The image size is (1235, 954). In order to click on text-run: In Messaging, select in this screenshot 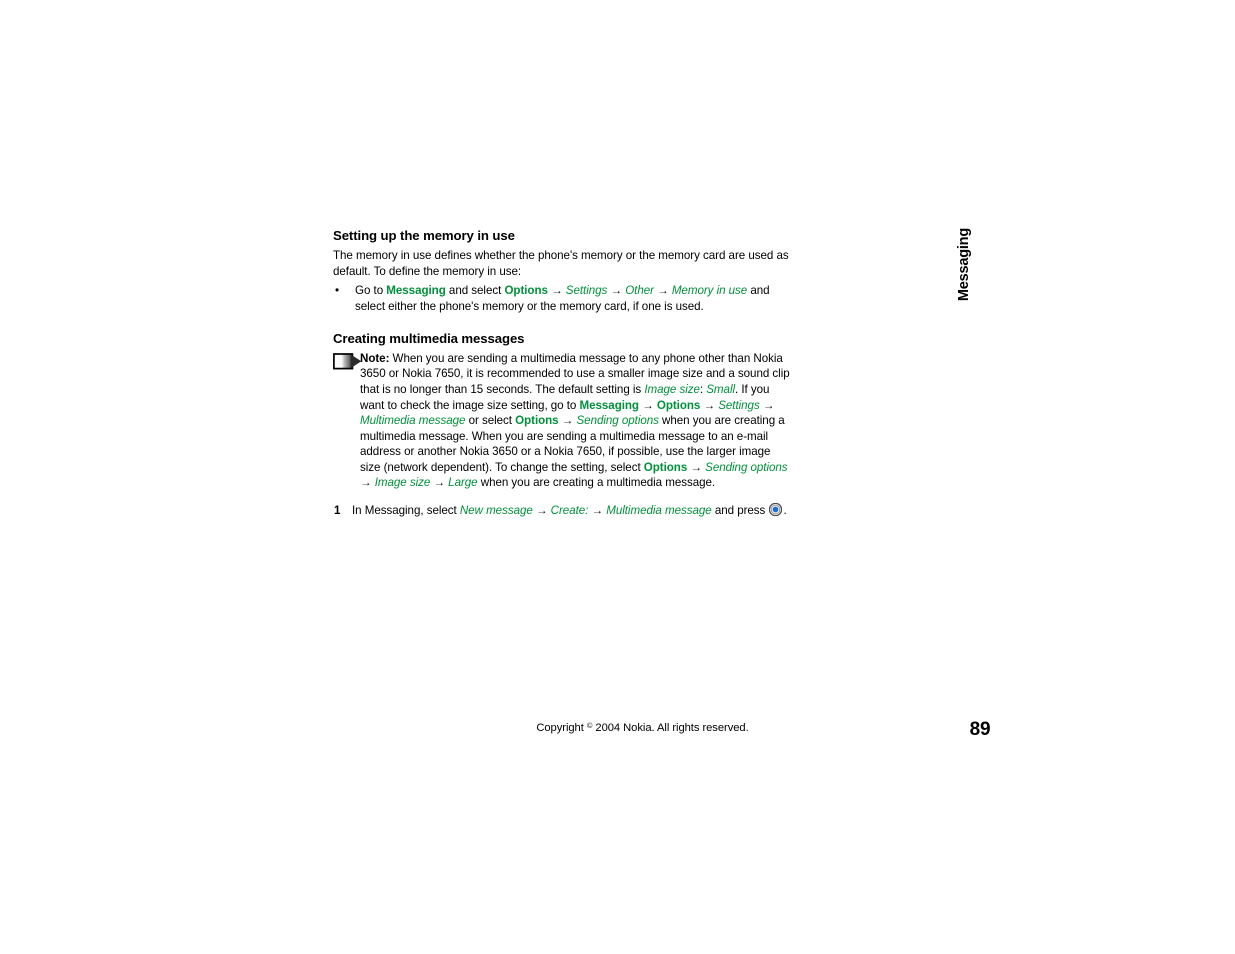, I will do `click(406, 511)`.